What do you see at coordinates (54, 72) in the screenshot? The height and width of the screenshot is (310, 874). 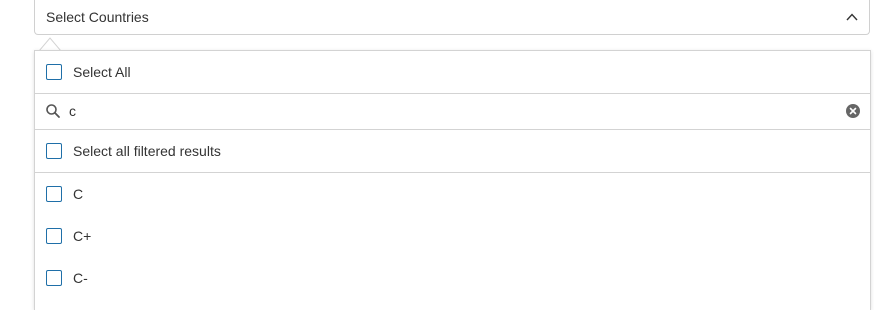 I see `select-all-checkbox` at bounding box center [54, 72].